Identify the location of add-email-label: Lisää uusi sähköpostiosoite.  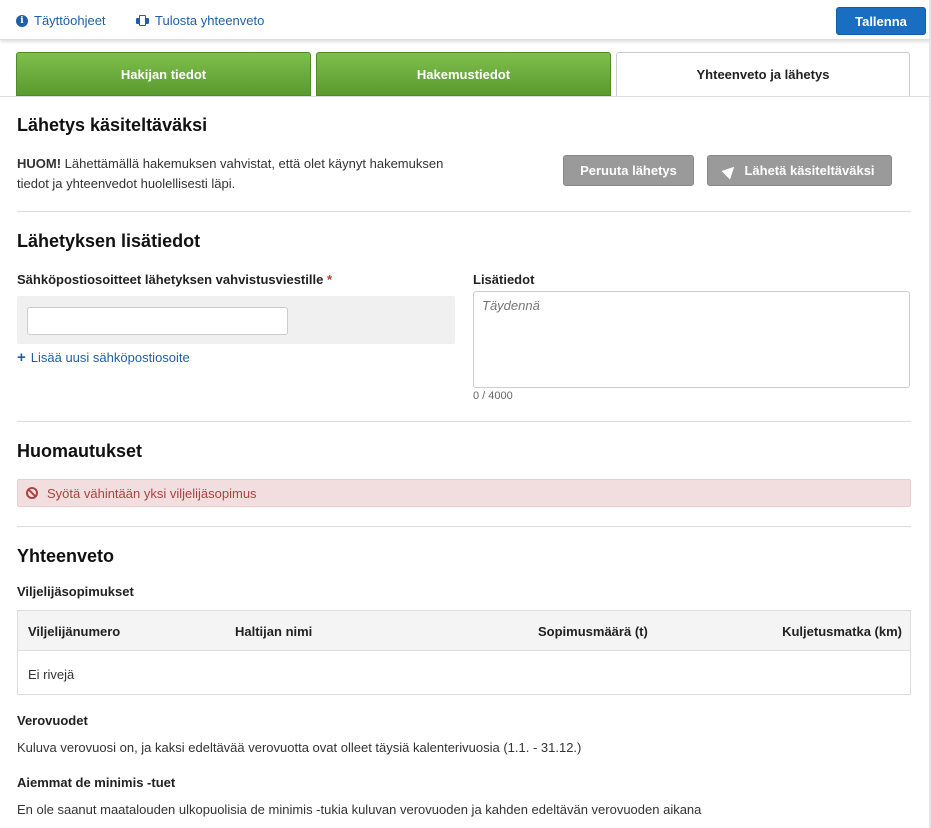
(110, 357).